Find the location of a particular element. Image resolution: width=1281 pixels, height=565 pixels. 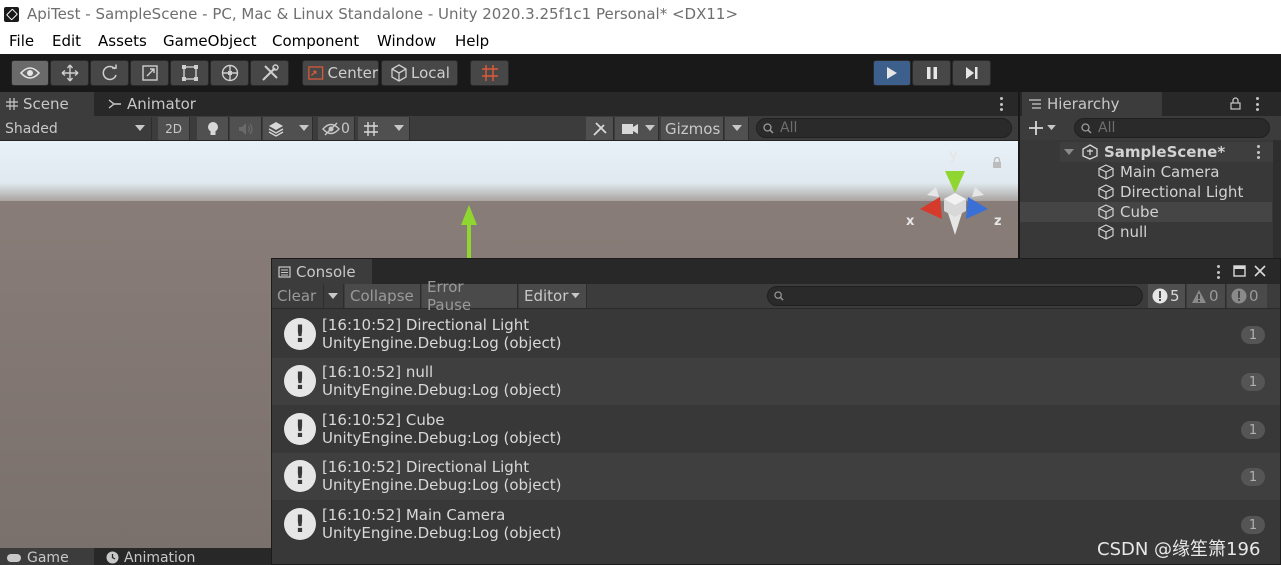

console-toolbar: Clear Collapse Error Pause Editor 5 0 0 is located at coordinates (776, 296).